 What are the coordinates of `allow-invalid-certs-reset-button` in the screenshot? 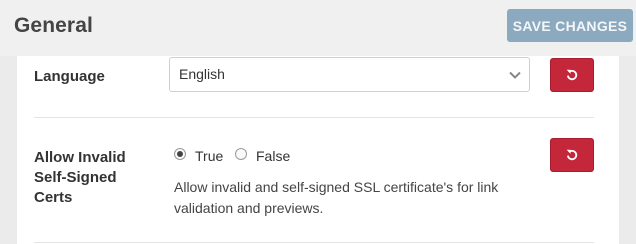 It's located at (572, 155).